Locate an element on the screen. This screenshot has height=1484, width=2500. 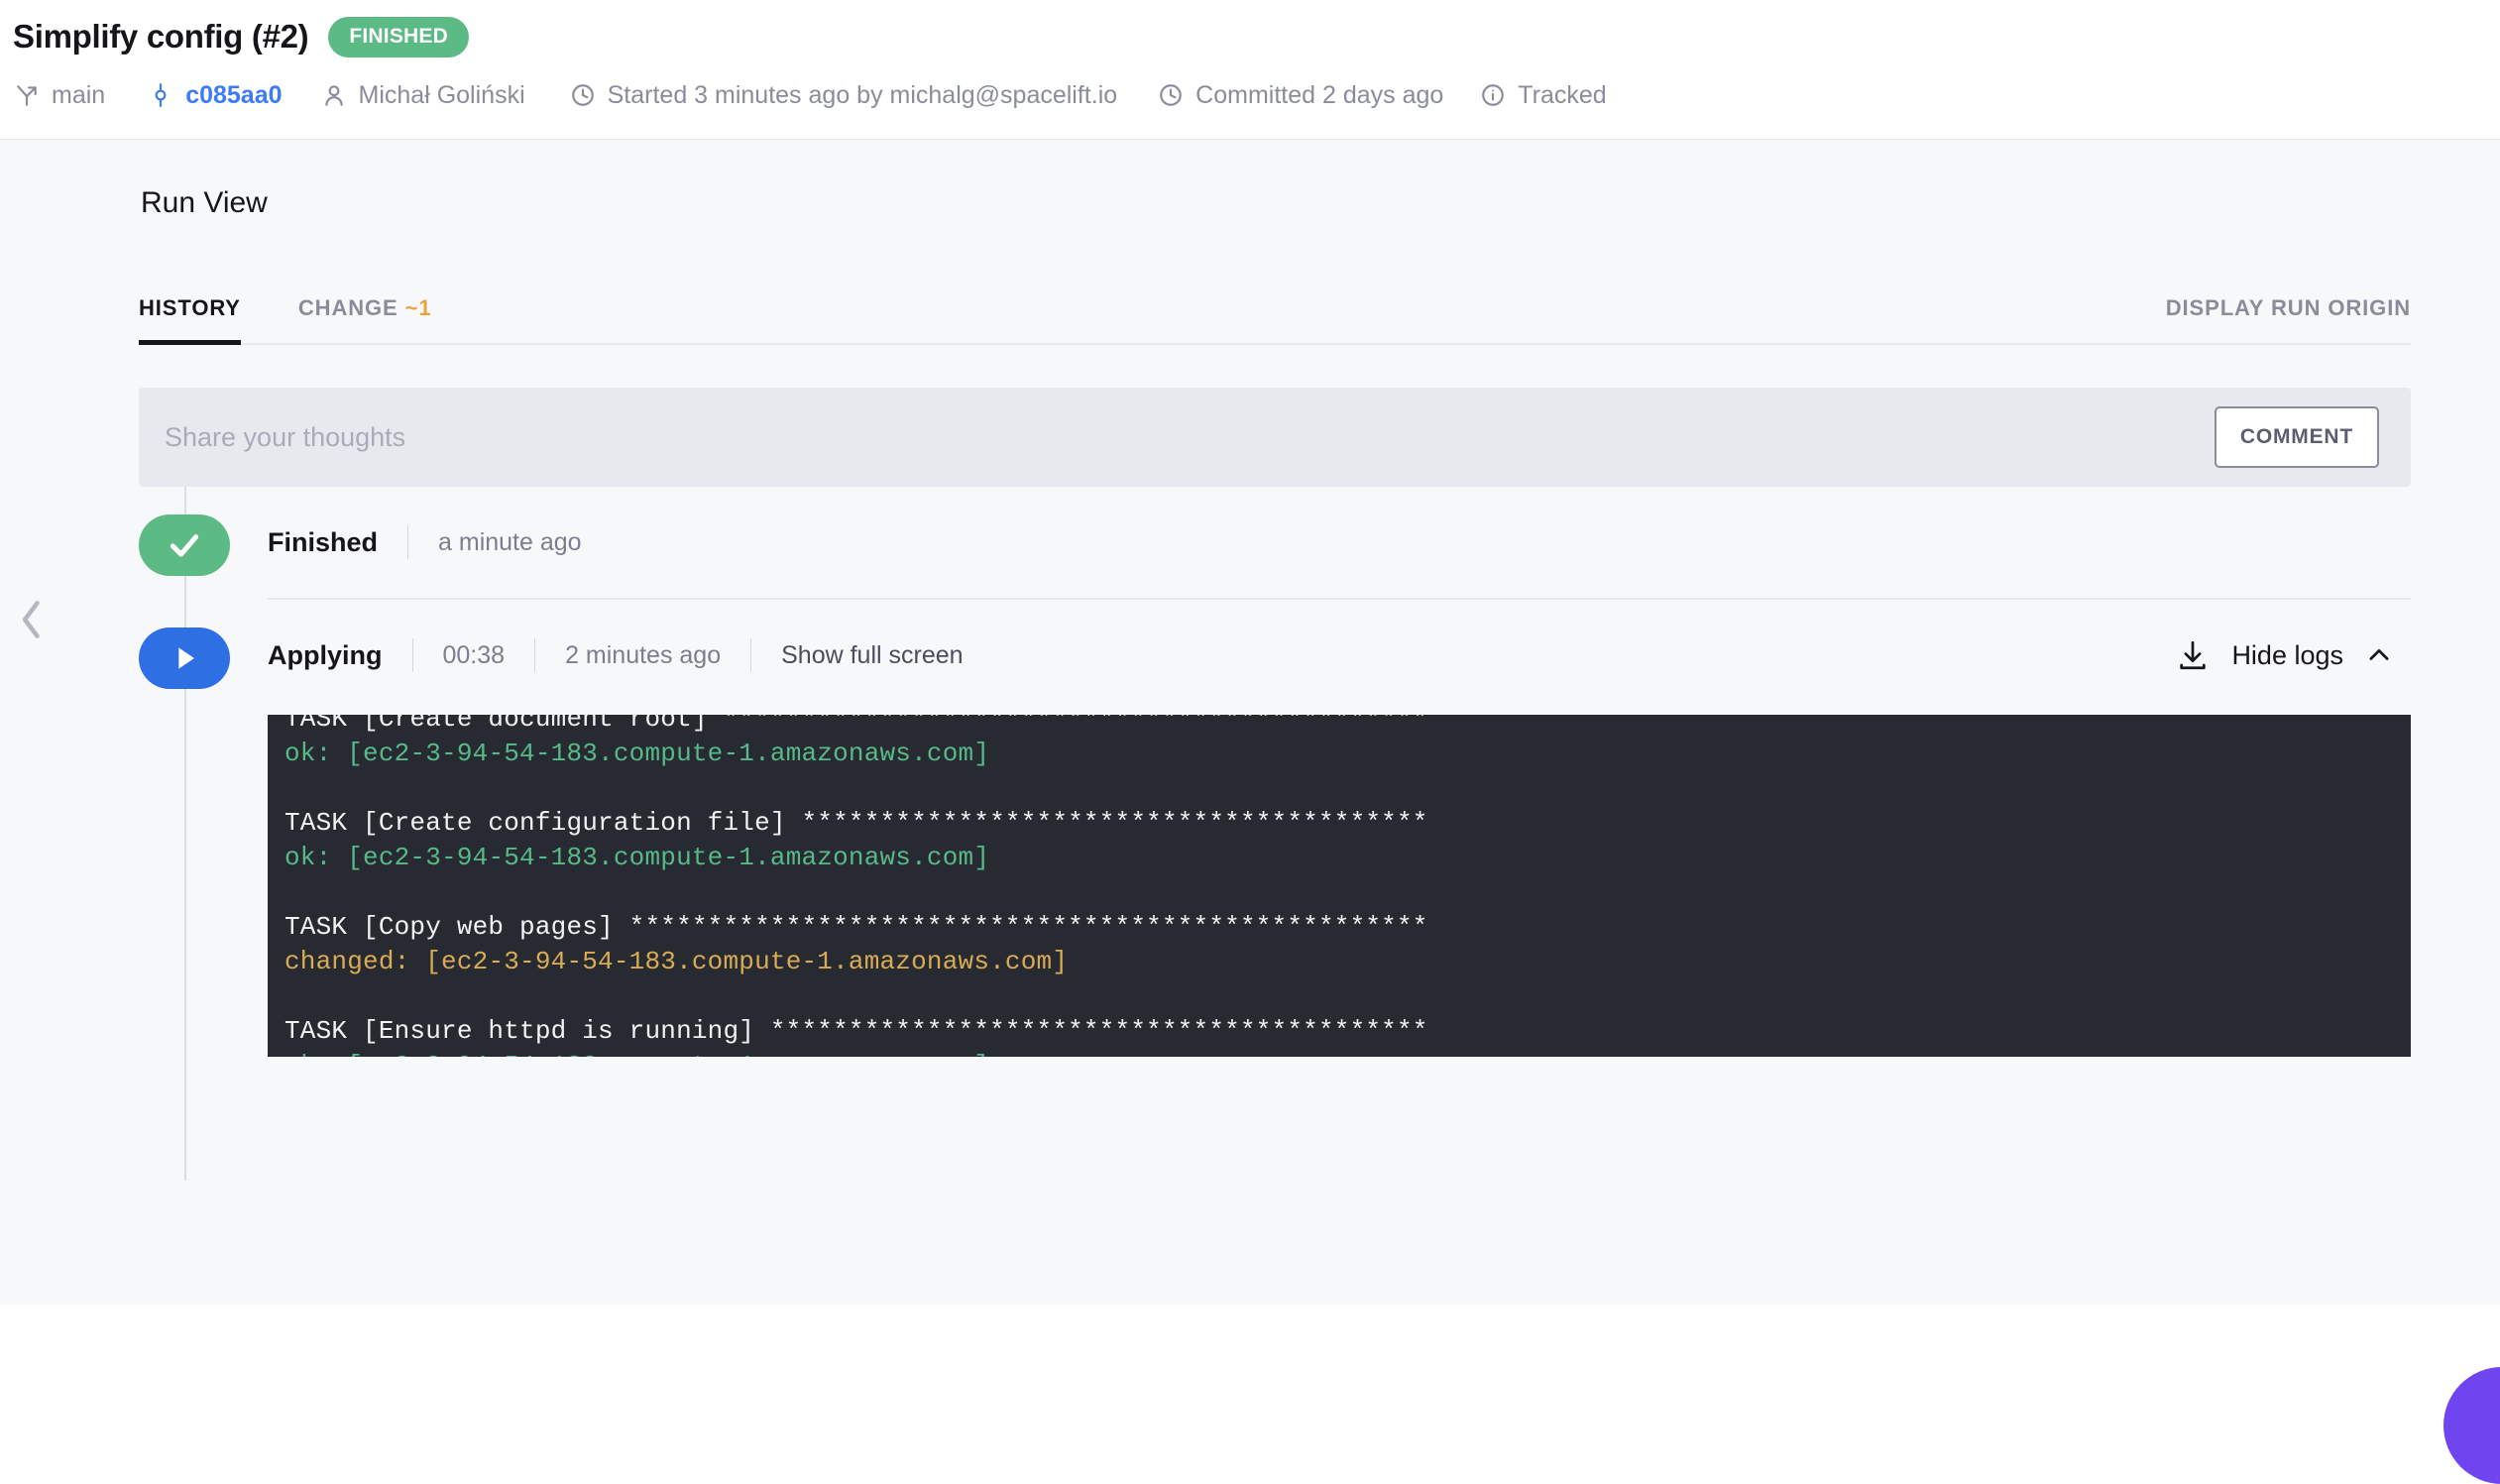
tab-history-label: HISTORY is located at coordinates (190, 307).